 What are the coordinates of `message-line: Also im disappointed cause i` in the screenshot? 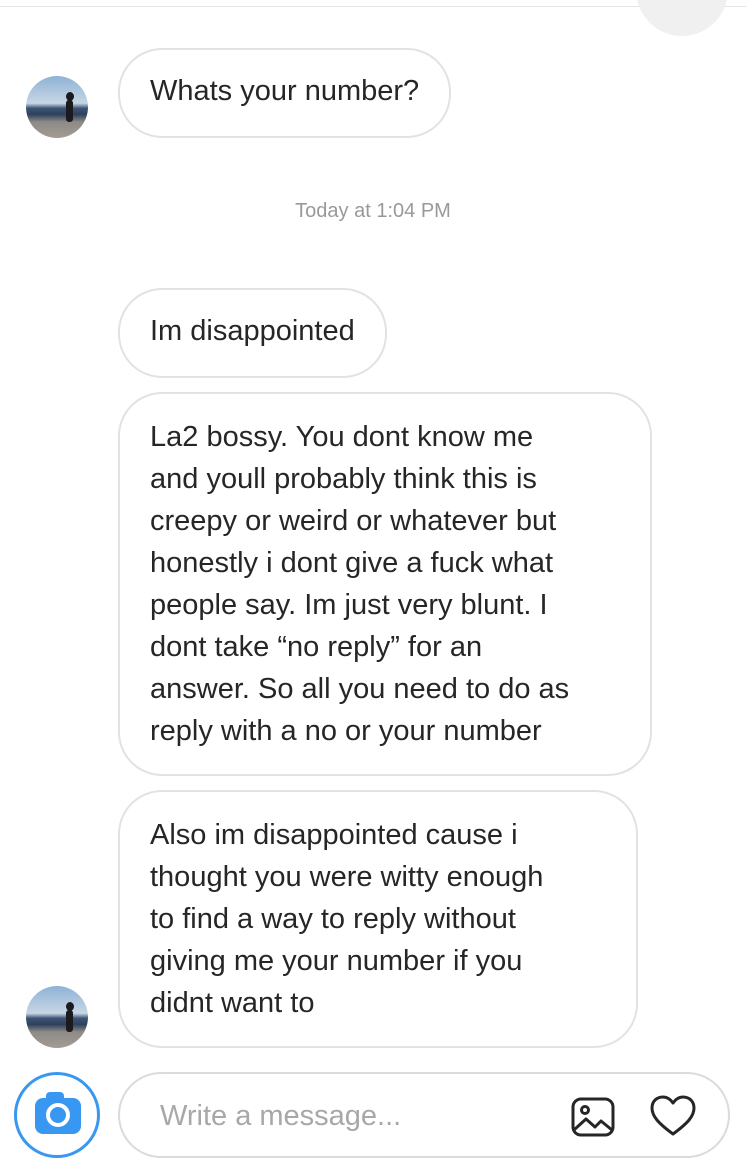 It's located at (334, 835).